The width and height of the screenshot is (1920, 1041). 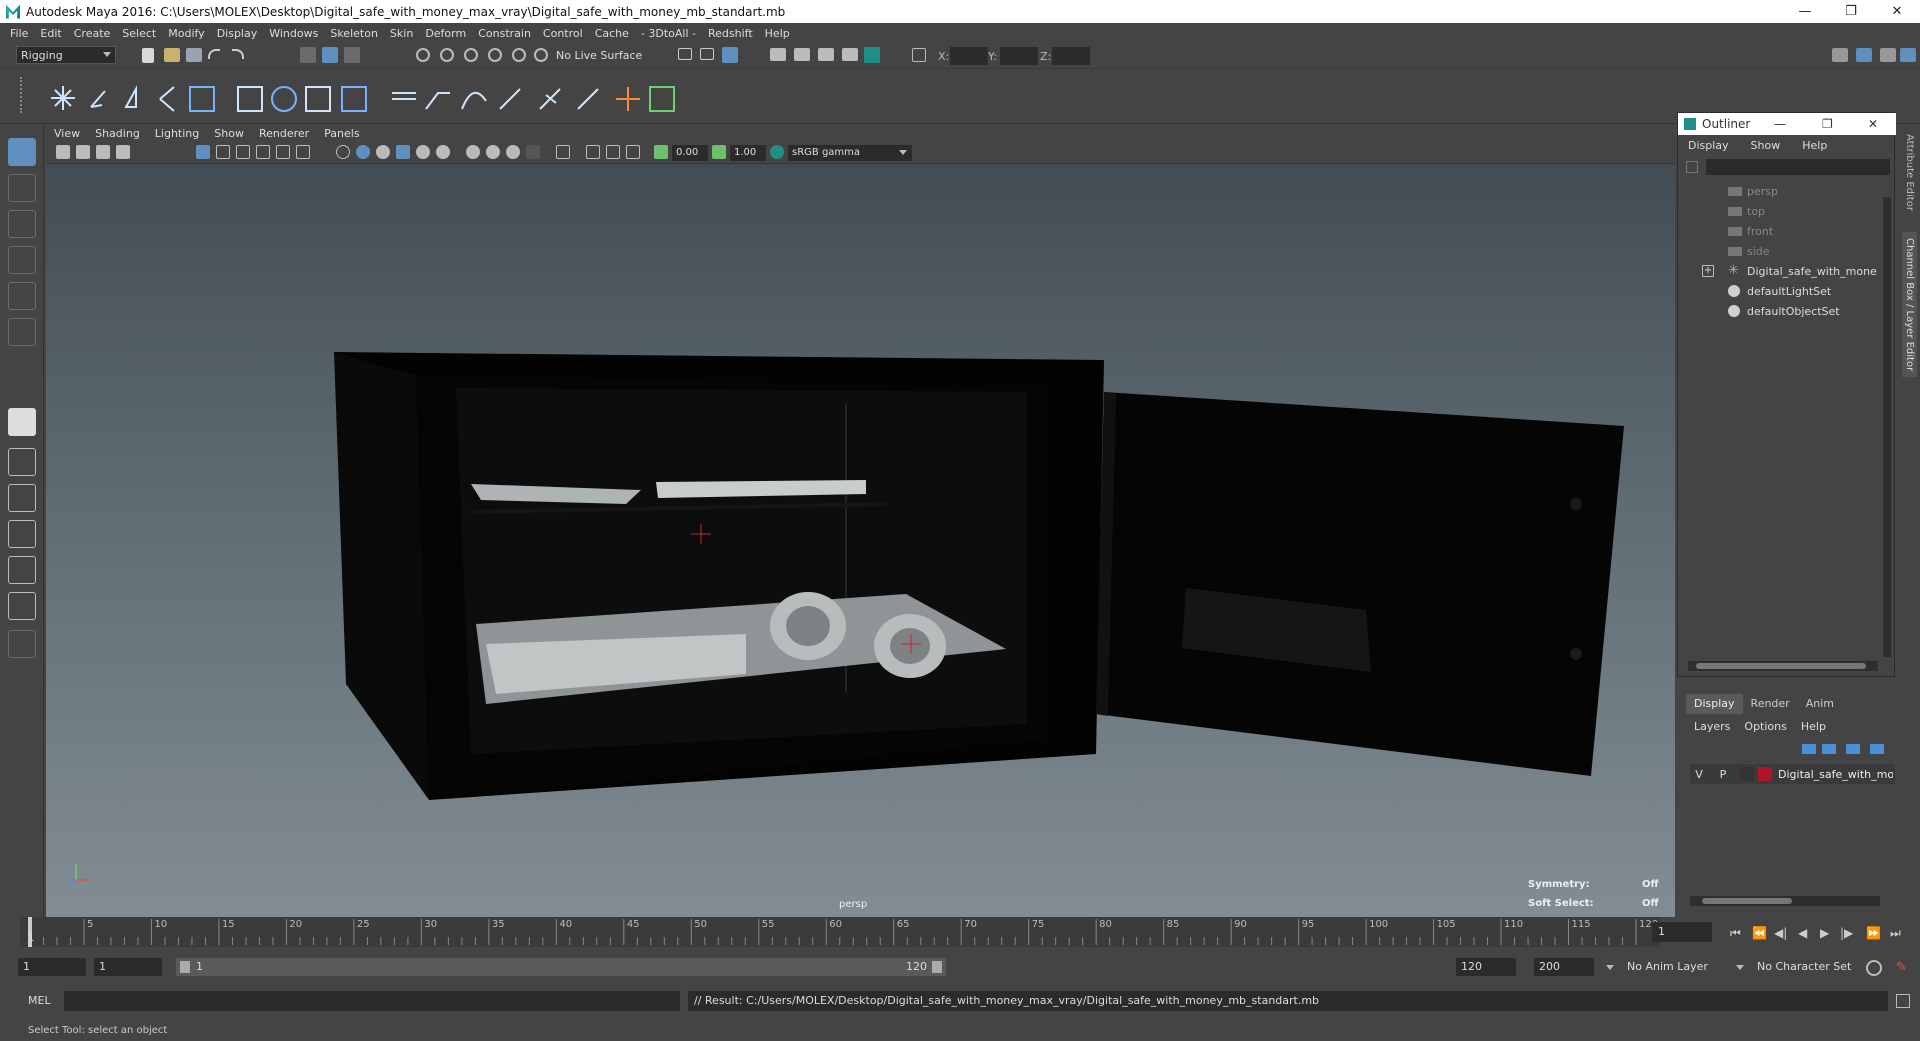 I want to click on output-ops-icon, so click(x=707, y=54).